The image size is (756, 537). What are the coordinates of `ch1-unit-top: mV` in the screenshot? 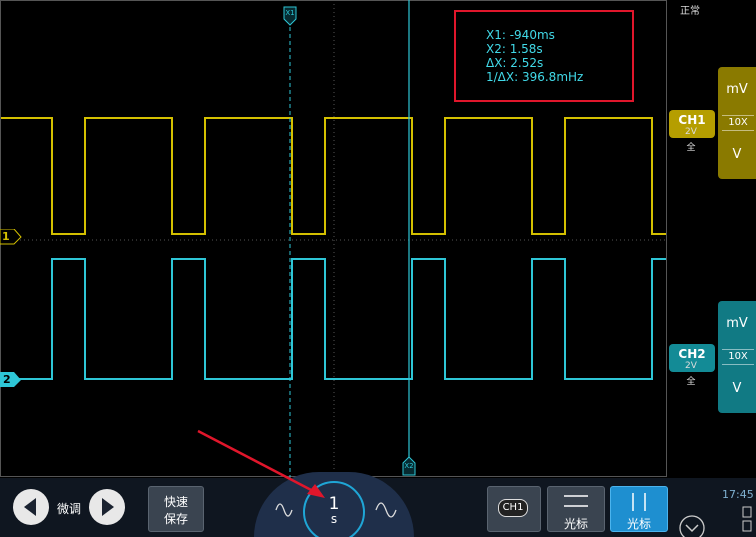 It's located at (737, 89).